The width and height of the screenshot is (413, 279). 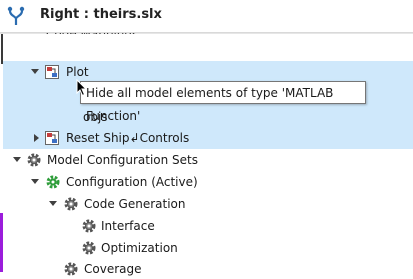 I want to click on tree-item-optimization: Optimization, so click(x=206, y=248).